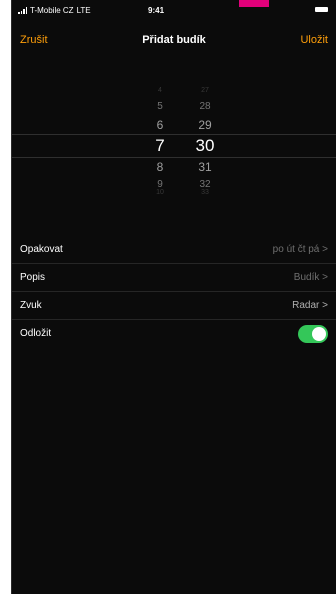 This screenshot has width=336, height=594. What do you see at coordinates (160, 107) in the screenshot?
I see `hour-option: 5` at bounding box center [160, 107].